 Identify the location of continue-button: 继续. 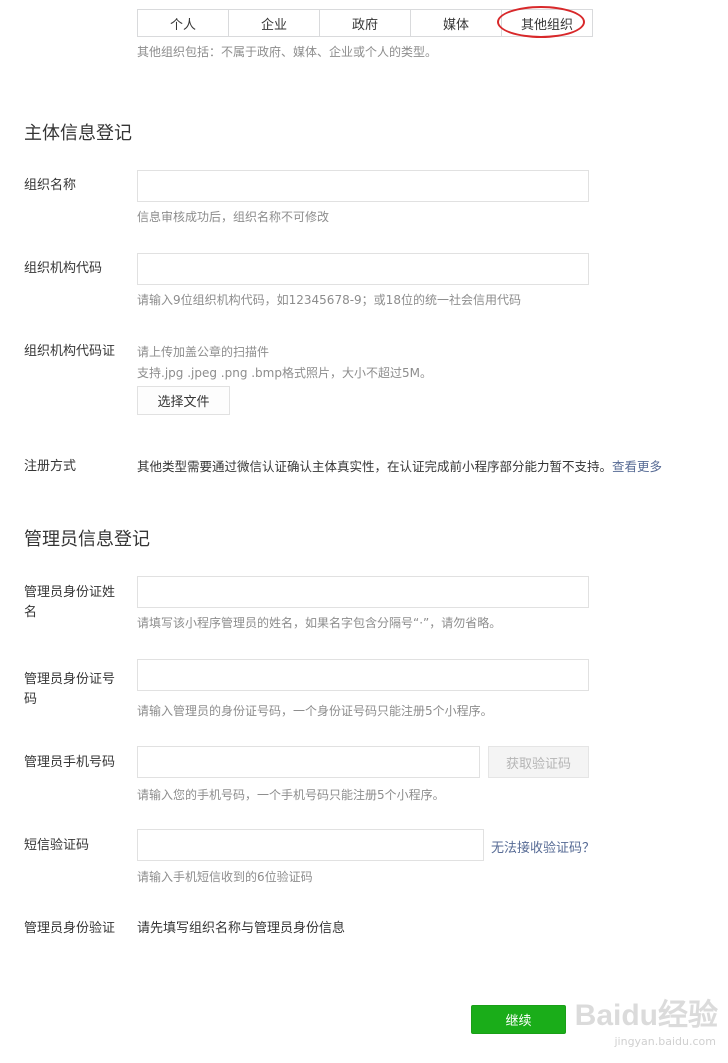
(518, 1019).